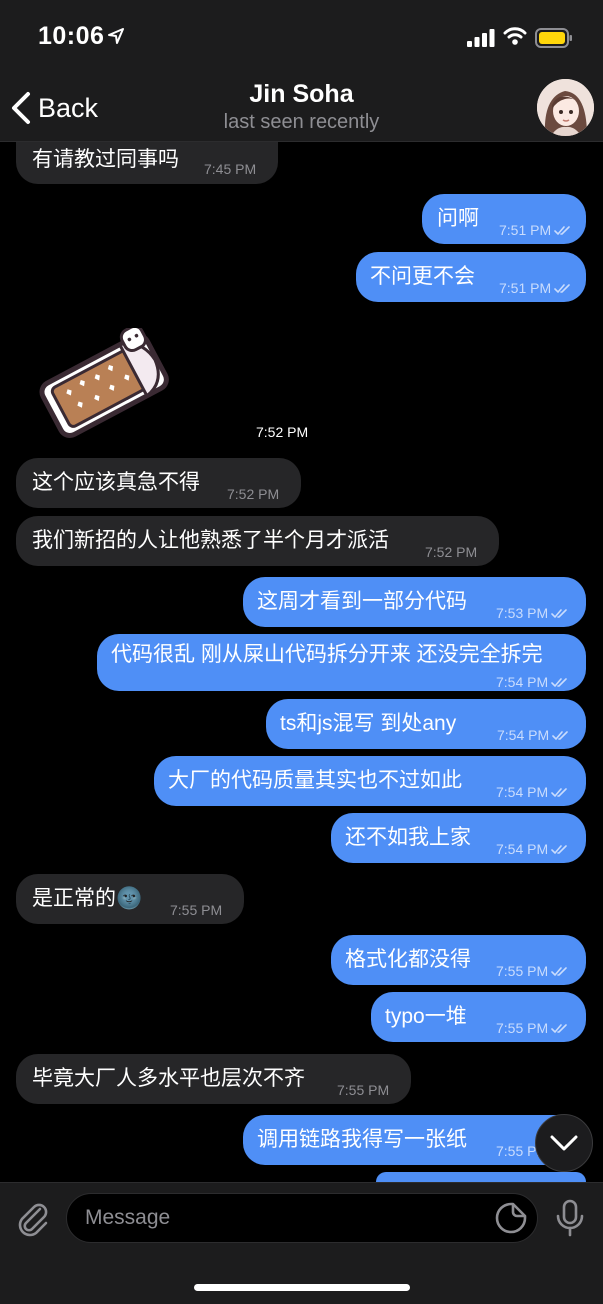 Image resolution: width=603 pixels, height=1304 pixels. What do you see at coordinates (210, 540) in the screenshot?
I see `message-text: 我们新招的人让他熟悉了半个月才派活` at bounding box center [210, 540].